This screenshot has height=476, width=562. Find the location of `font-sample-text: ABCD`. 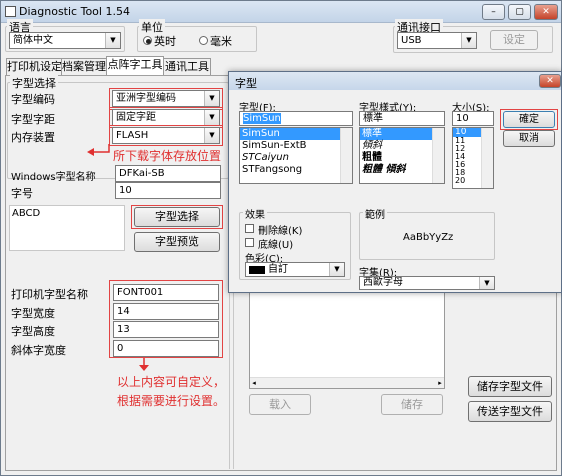

font-sample-text: ABCD is located at coordinates (26, 213).